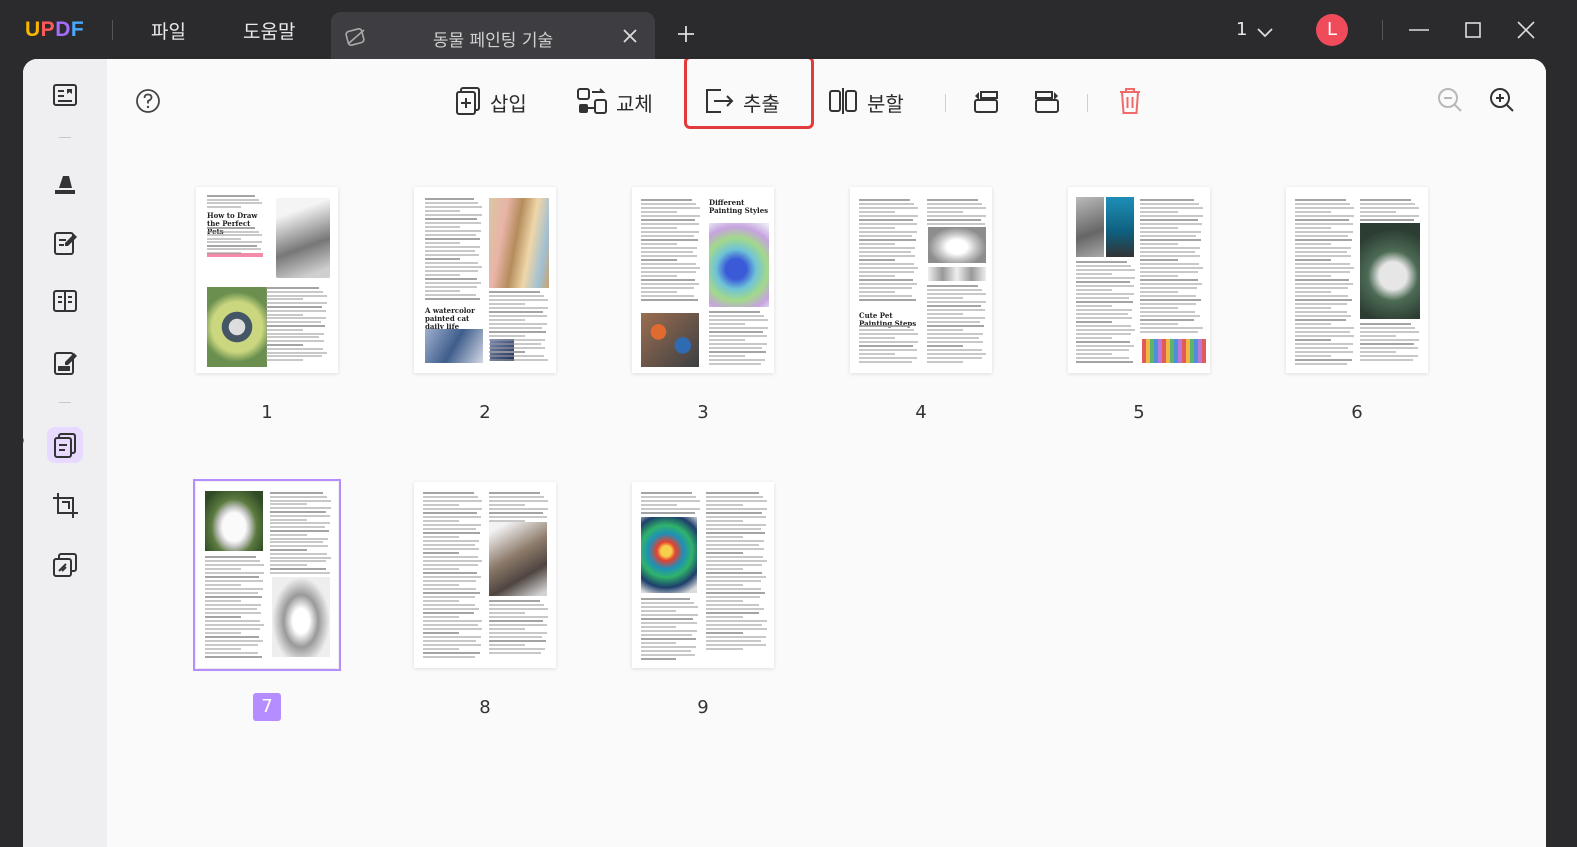 Image resolution: width=1577 pixels, height=847 pixels. Describe the element at coordinates (1450, 100) in the screenshot. I see `zoom-out-icon` at that location.